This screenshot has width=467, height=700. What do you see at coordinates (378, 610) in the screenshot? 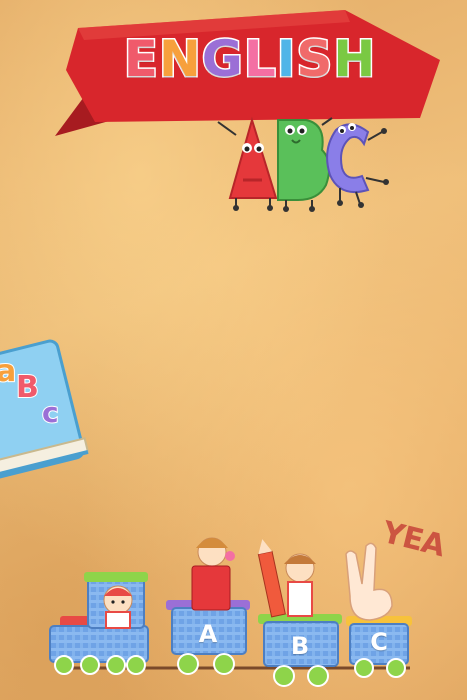
I see `train-wagon-c` at bounding box center [378, 610].